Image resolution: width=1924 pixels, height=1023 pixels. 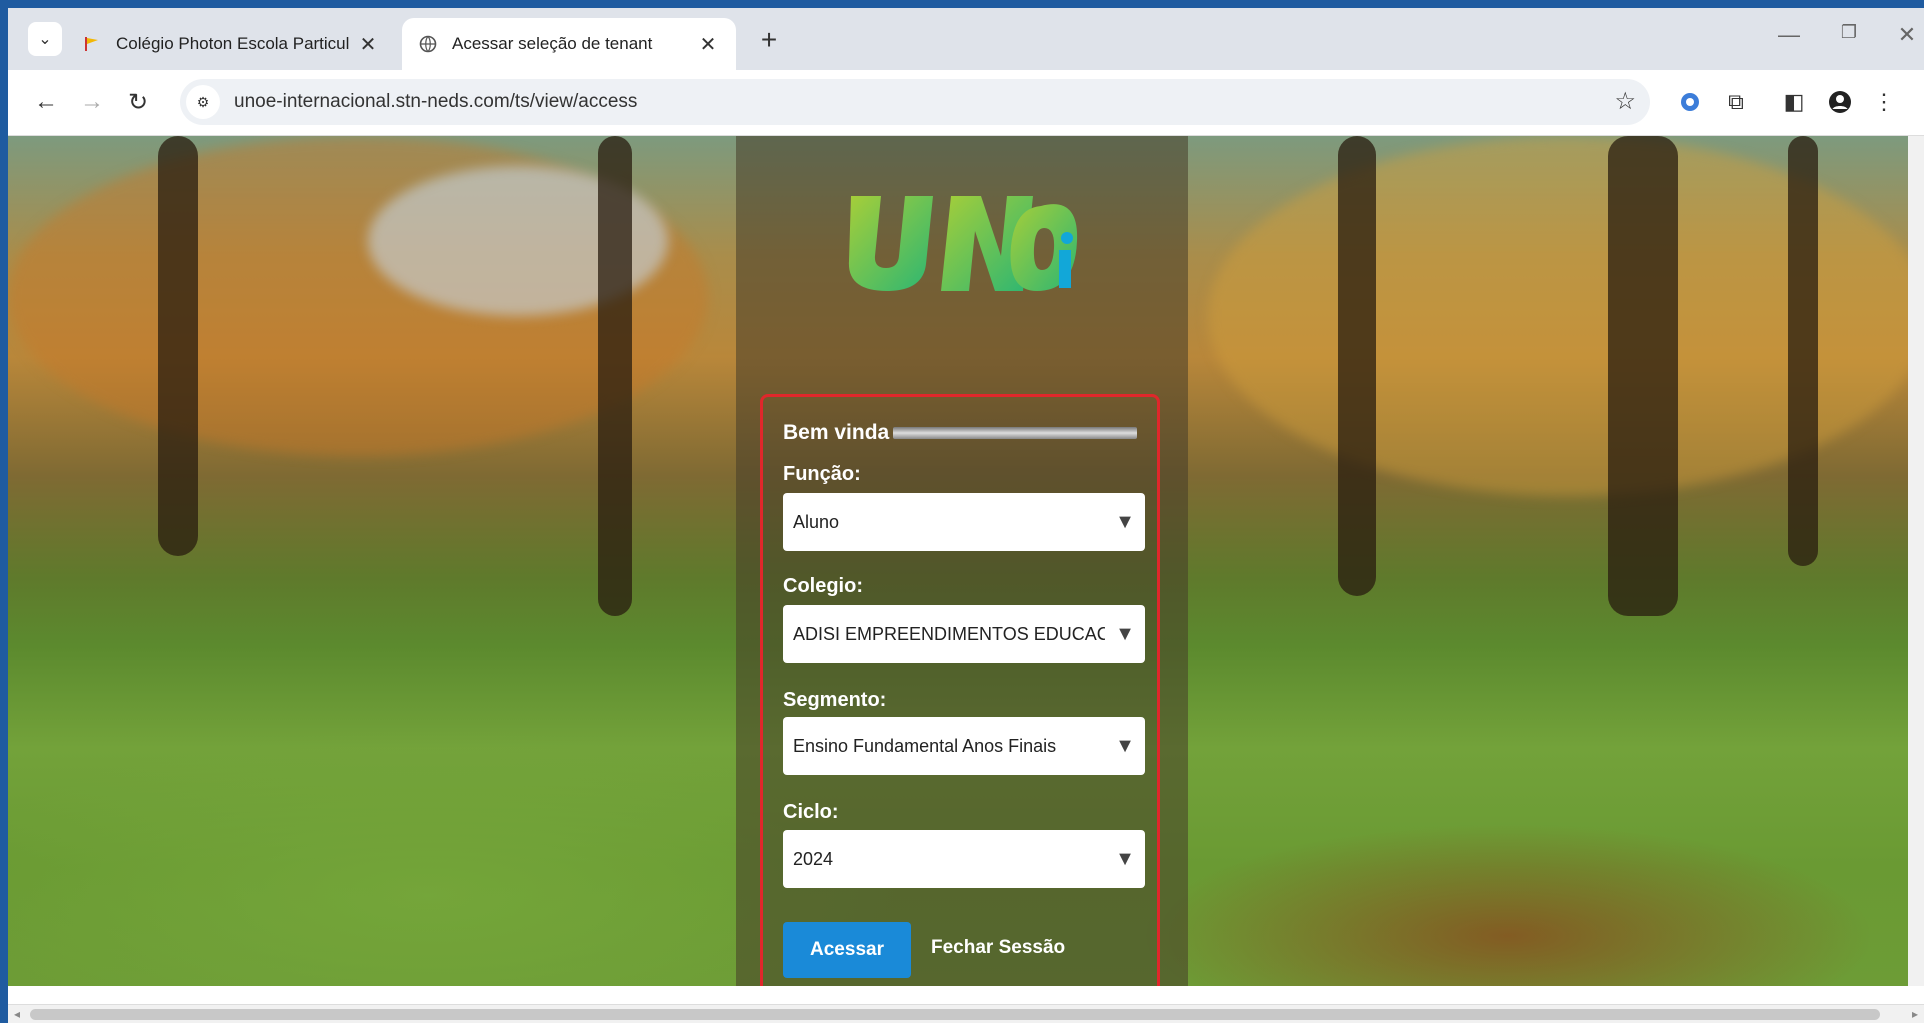 What do you see at coordinates (813, 858) in the screenshot?
I see `ciclo-value: 2024` at bounding box center [813, 858].